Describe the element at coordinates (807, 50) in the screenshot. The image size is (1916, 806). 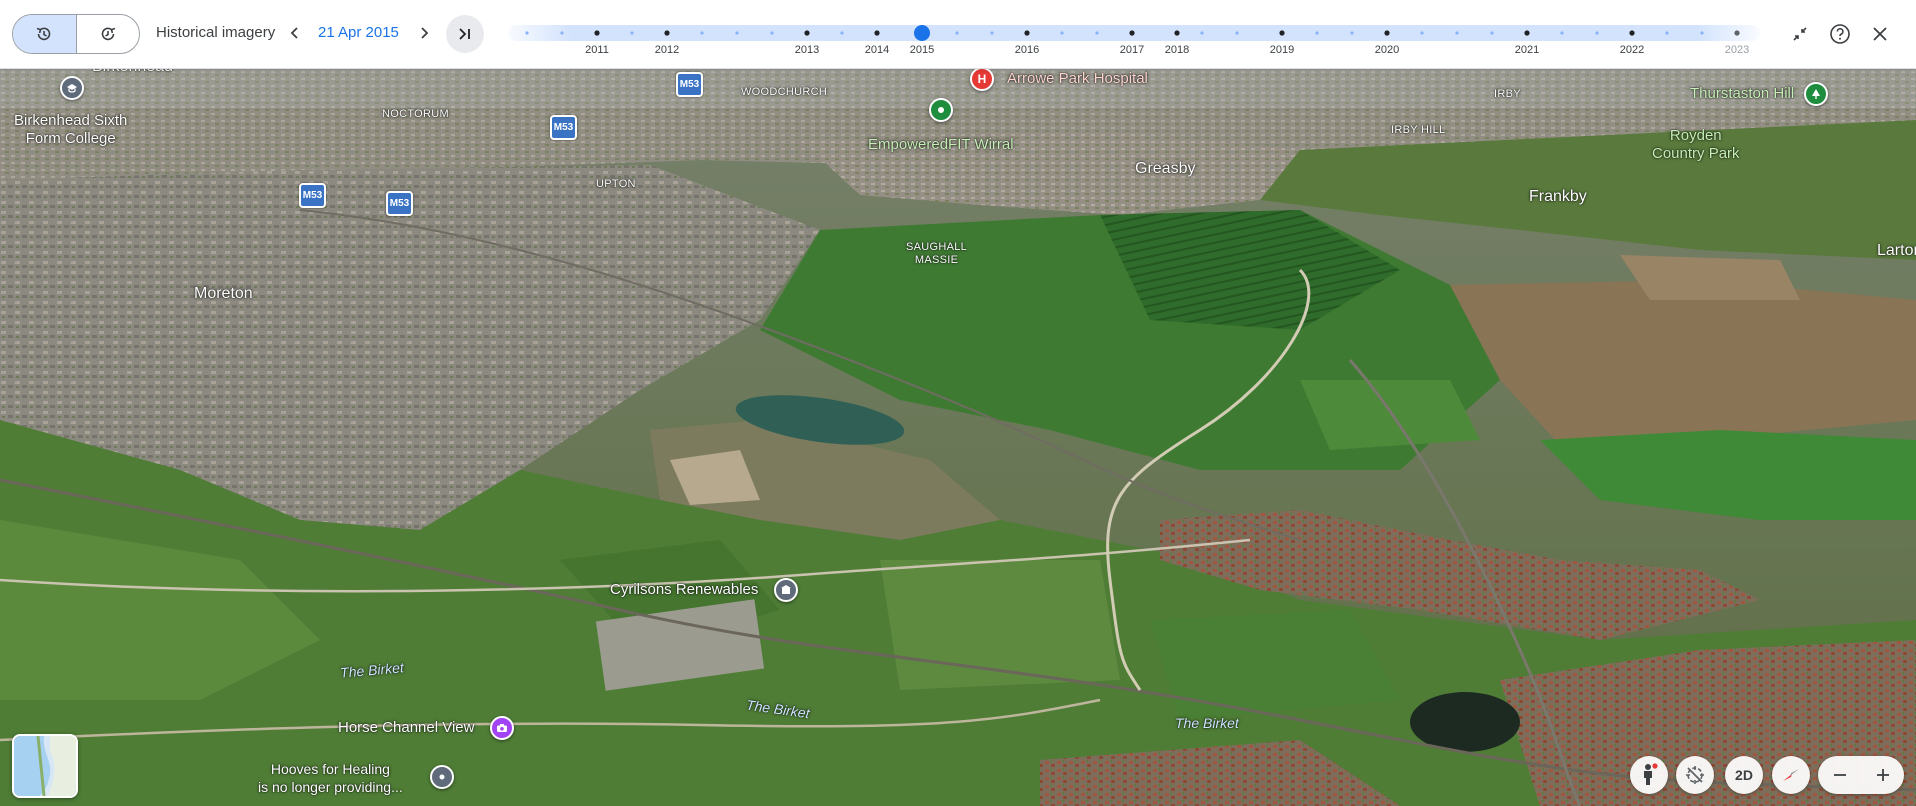
I see `timeline-year-label: 2013` at that location.